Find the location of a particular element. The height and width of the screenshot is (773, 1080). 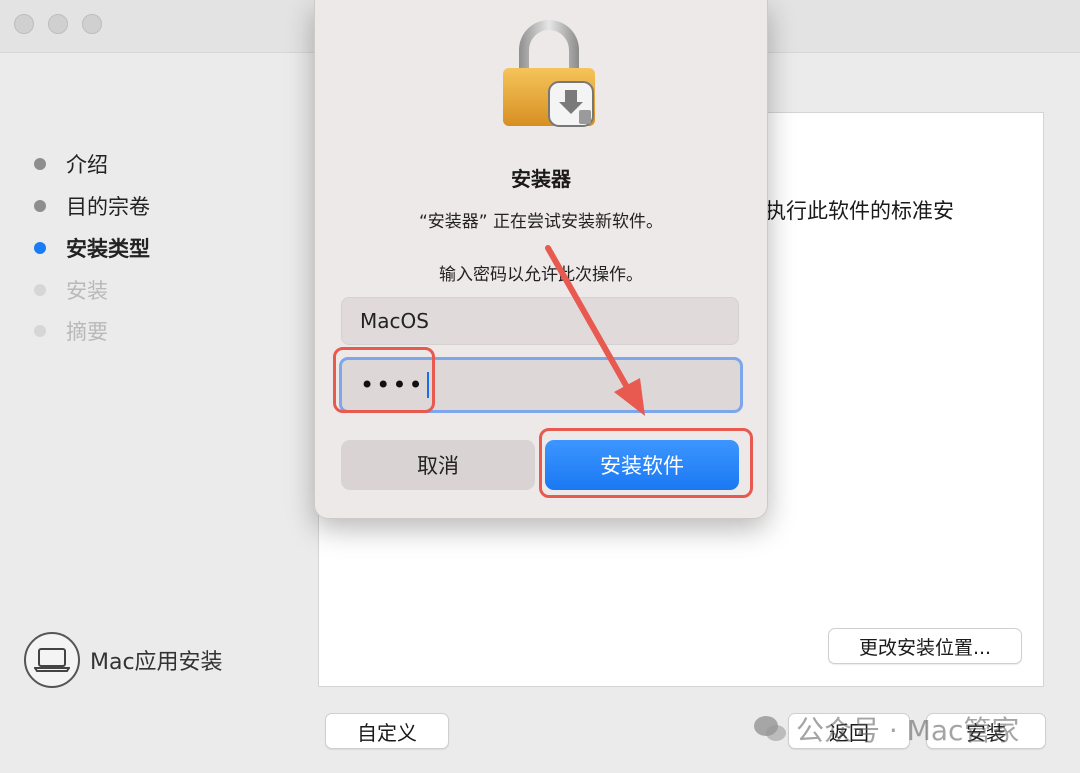

username-field: MacOS is located at coordinates (540, 321).